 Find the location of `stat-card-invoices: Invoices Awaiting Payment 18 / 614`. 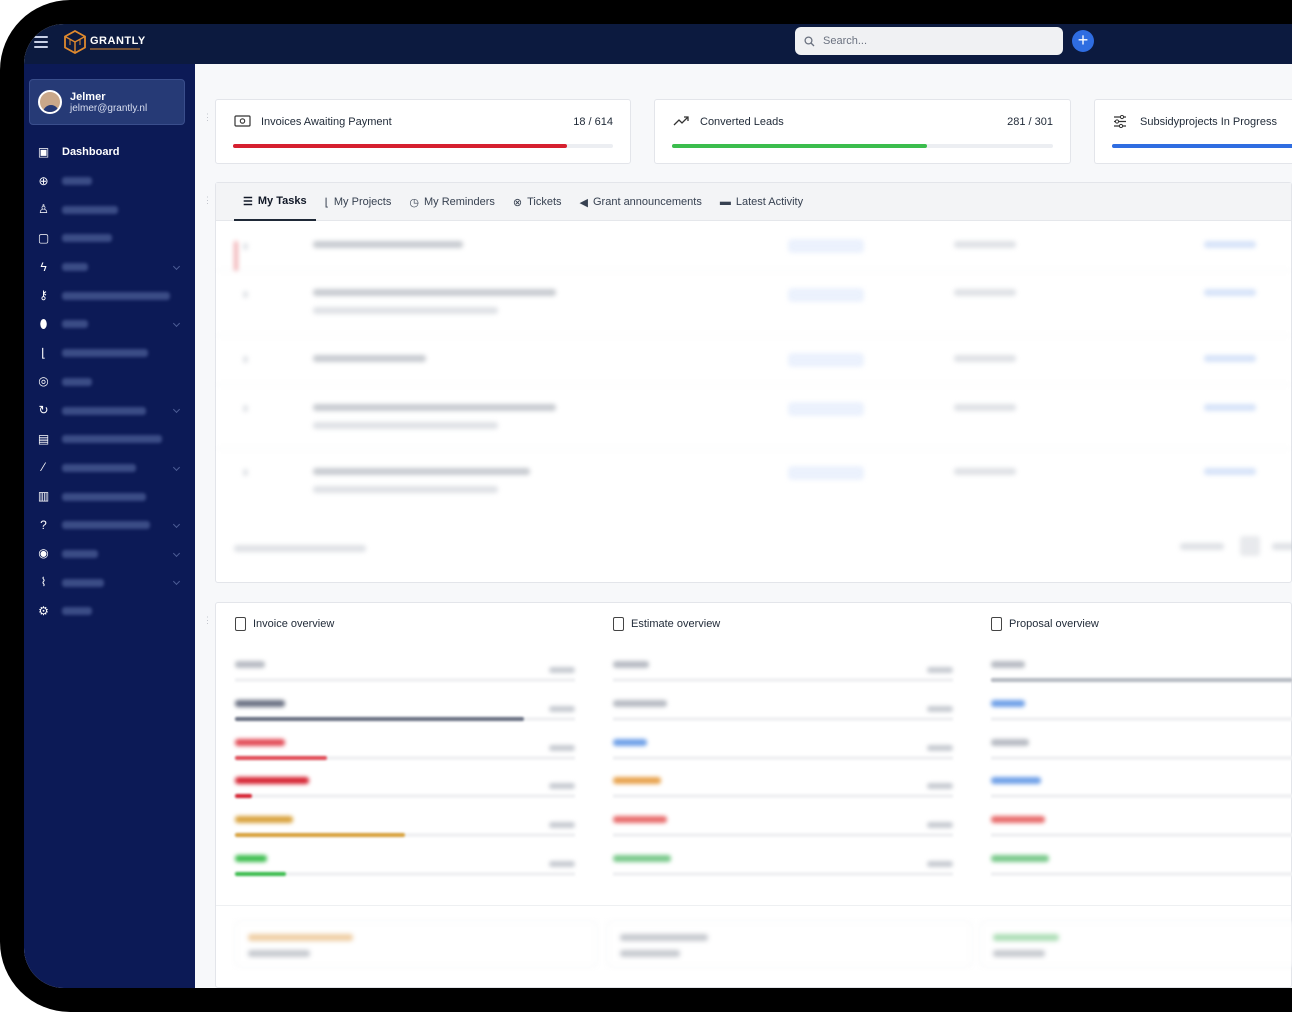

stat-card-invoices: Invoices Awaiting Payment 18 / 614 is located at coordinates (423, 131).